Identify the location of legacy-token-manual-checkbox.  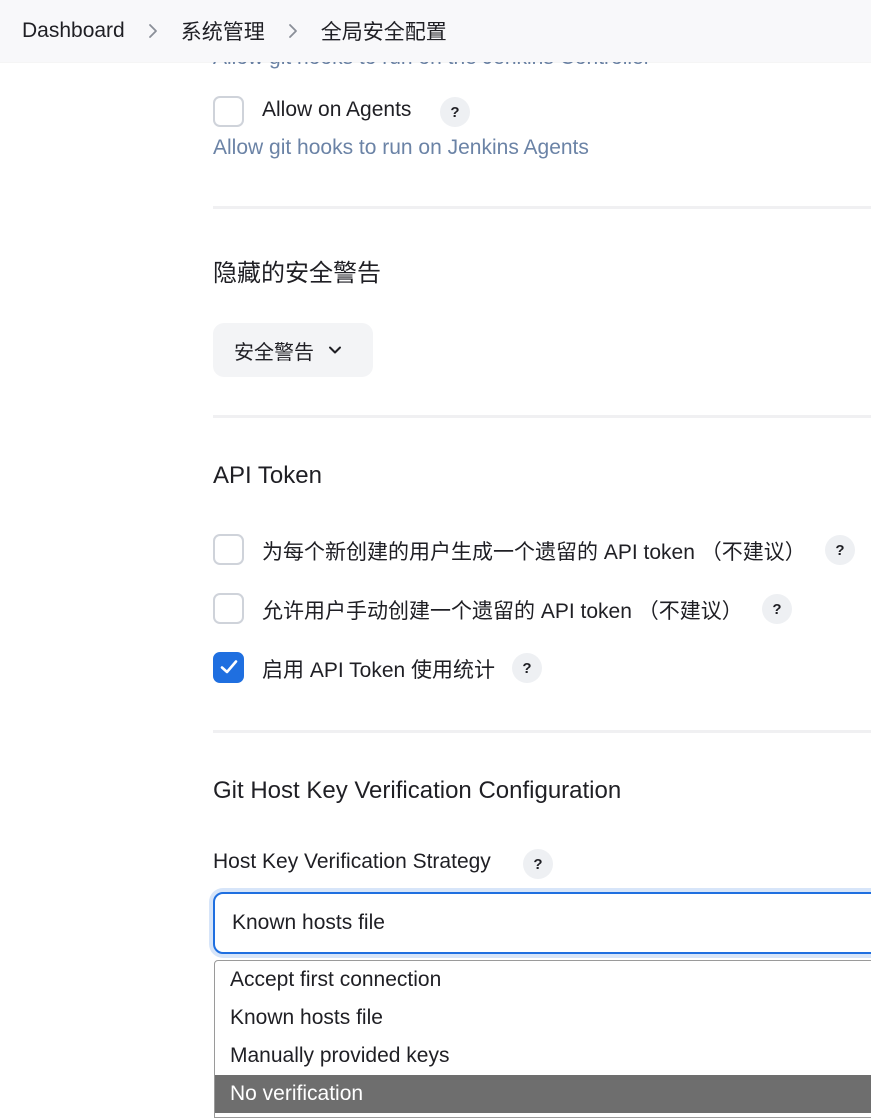
(228, 608).